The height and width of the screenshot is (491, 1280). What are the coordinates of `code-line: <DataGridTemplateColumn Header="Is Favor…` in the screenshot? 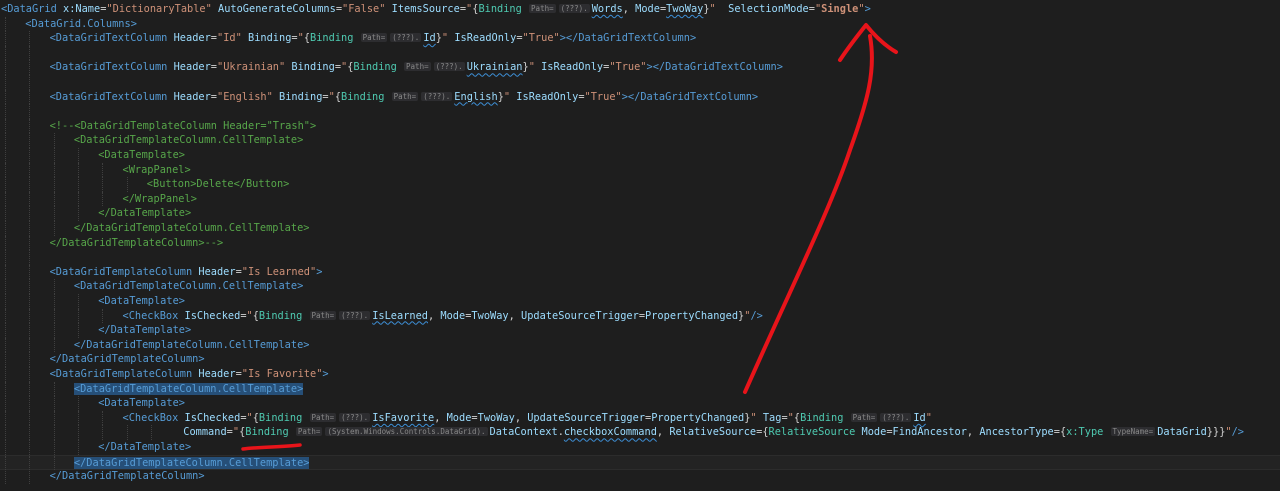 It's located at (640, 374).